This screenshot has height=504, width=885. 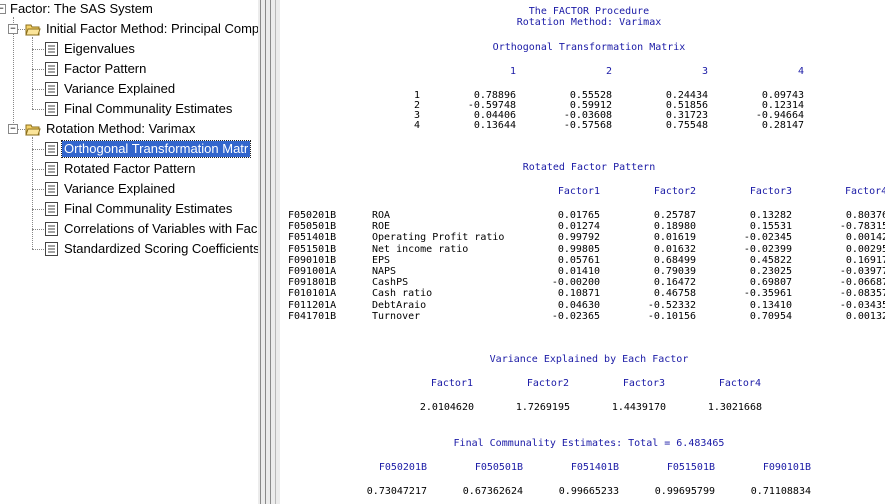 I want to click on tree-item-final-communality: Final Communality Estimates, so click(x=139, y=109).